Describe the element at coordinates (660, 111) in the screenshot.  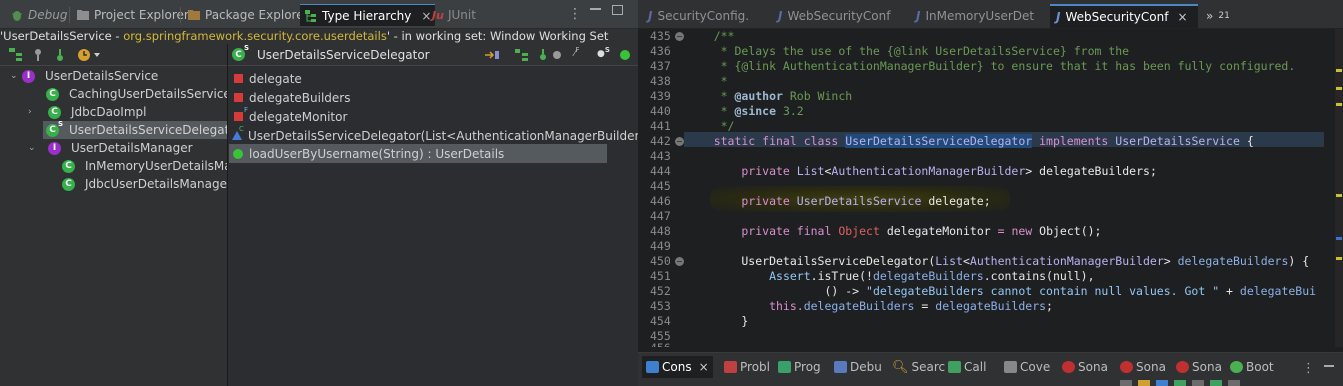
I see `line-number: 440` at that location.